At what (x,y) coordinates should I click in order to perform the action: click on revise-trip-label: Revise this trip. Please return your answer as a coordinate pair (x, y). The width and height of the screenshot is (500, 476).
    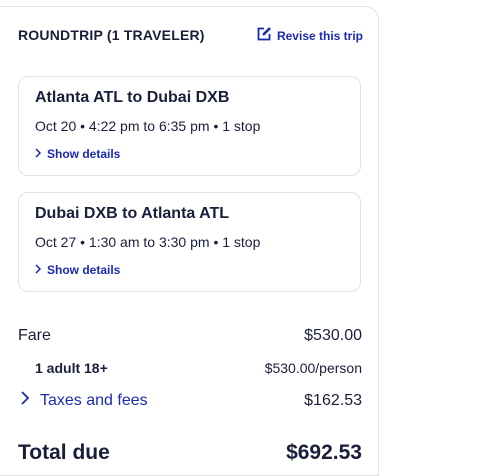
    Looking at the image, I should click on (319, 35).